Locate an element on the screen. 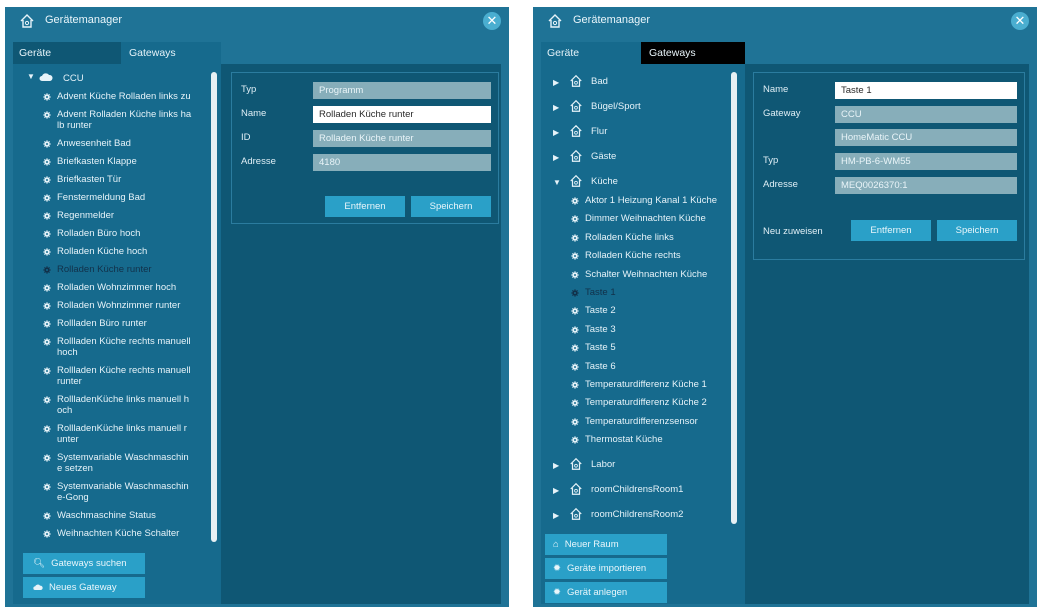  room-label: Labor is located at coordinates (603, 464).